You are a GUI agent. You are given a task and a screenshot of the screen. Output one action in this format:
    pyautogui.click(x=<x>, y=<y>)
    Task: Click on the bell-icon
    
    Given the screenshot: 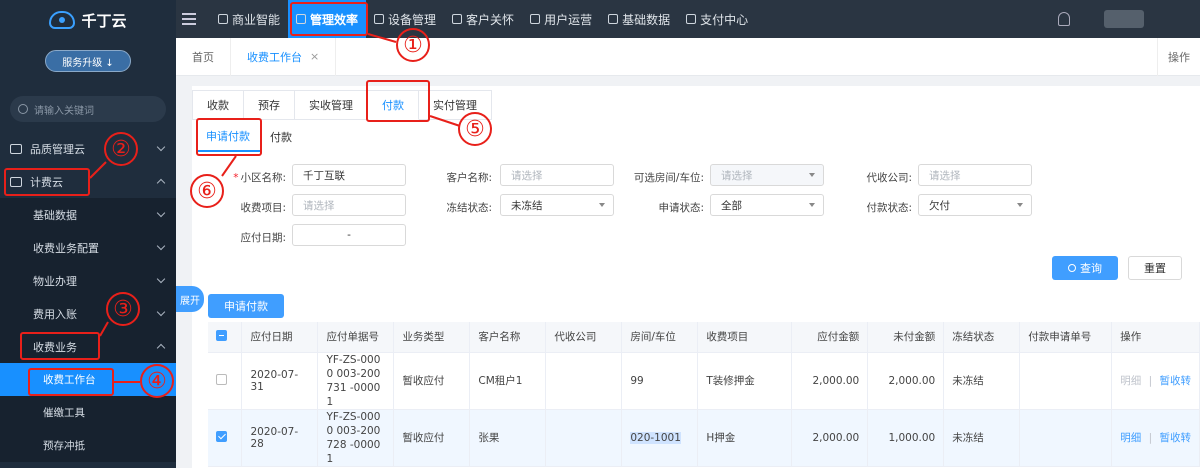 What is the action you would take?
    pyautogui.click(x=1064, y=19)
    